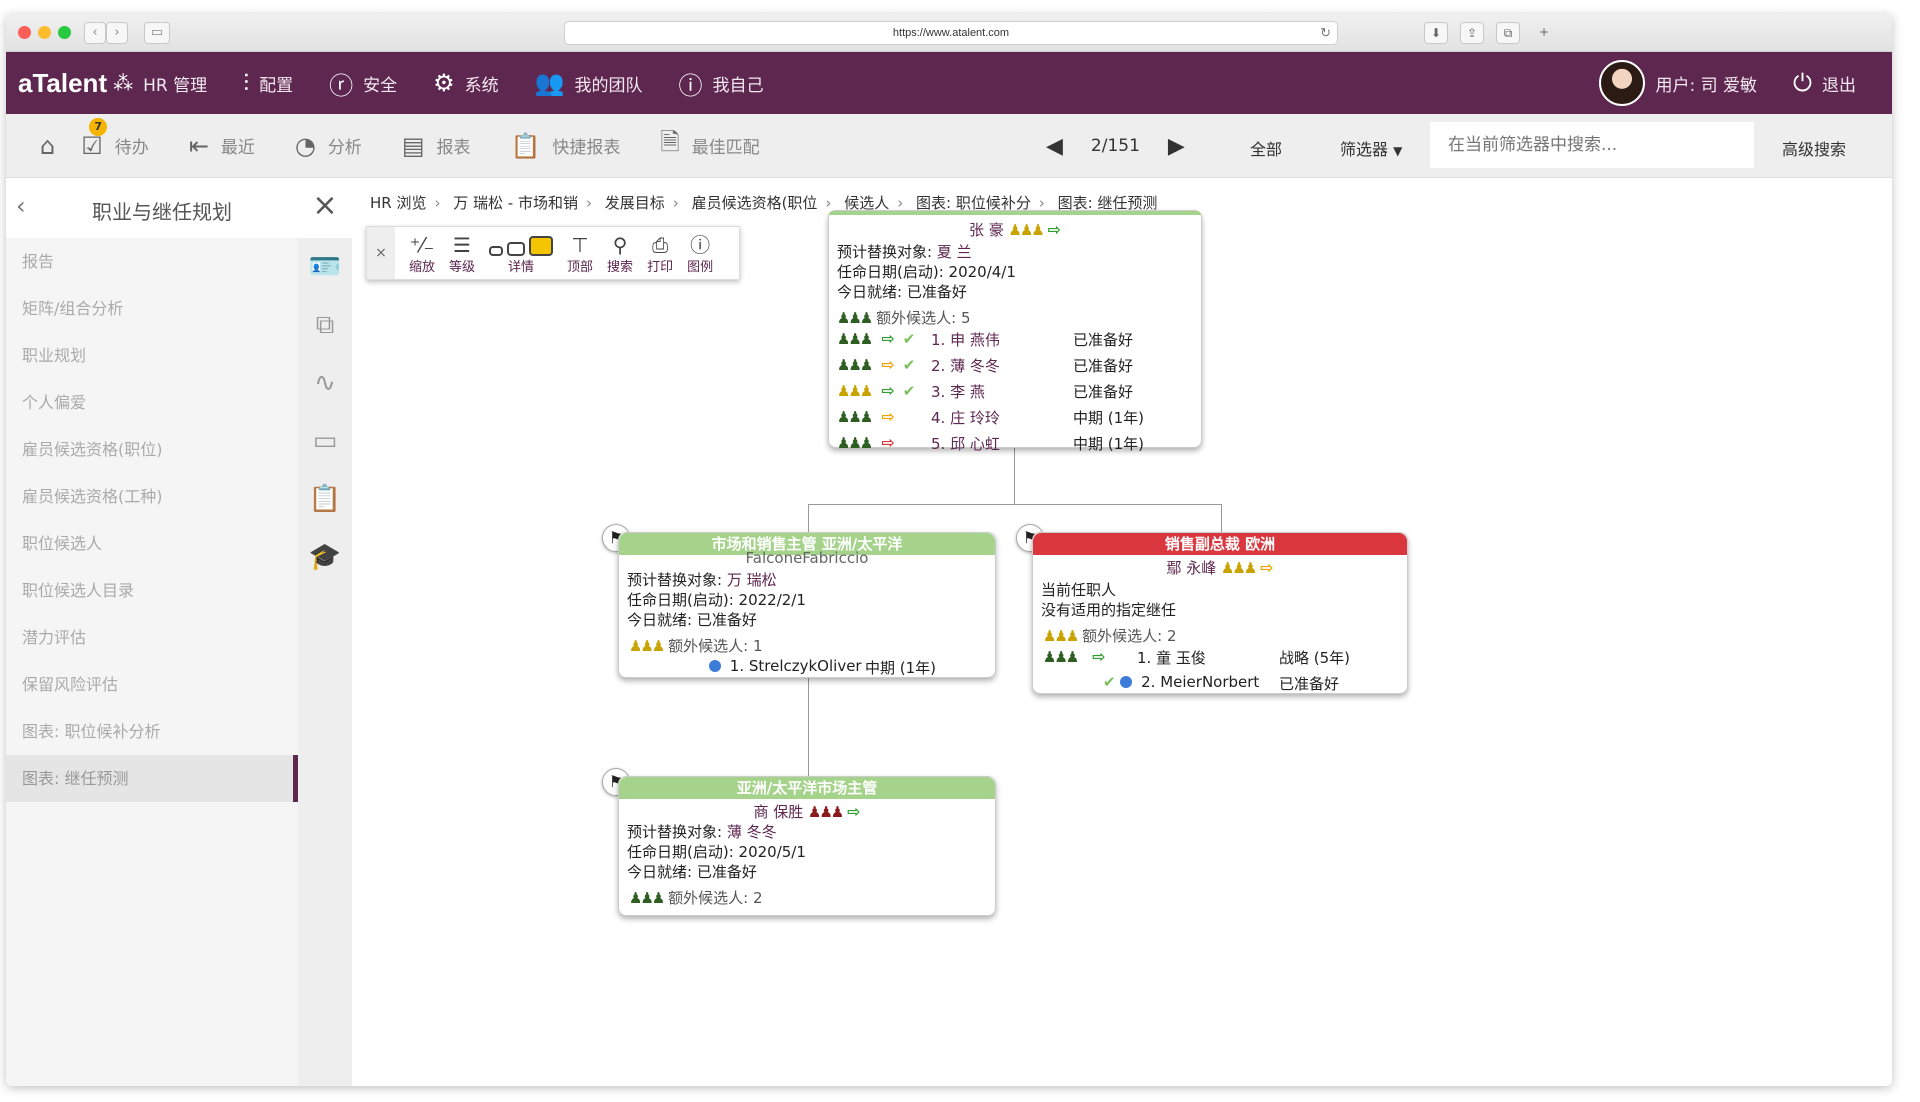  Describe the element at coordinates (1109, 418) in the screenshot. I see `candidate-status: 中期 (1年)` at that location.